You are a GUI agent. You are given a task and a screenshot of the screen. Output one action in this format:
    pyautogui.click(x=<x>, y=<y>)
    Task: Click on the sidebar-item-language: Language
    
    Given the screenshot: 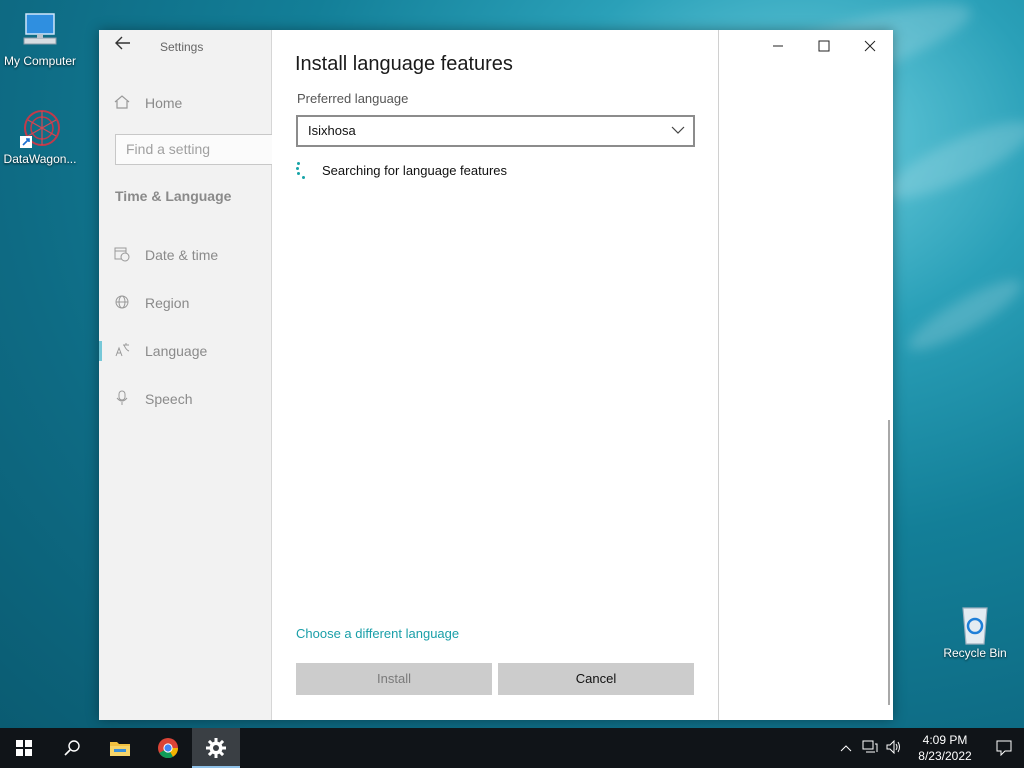 What is the action you would take?
    pyautogui.click(x=185, y=351)
    